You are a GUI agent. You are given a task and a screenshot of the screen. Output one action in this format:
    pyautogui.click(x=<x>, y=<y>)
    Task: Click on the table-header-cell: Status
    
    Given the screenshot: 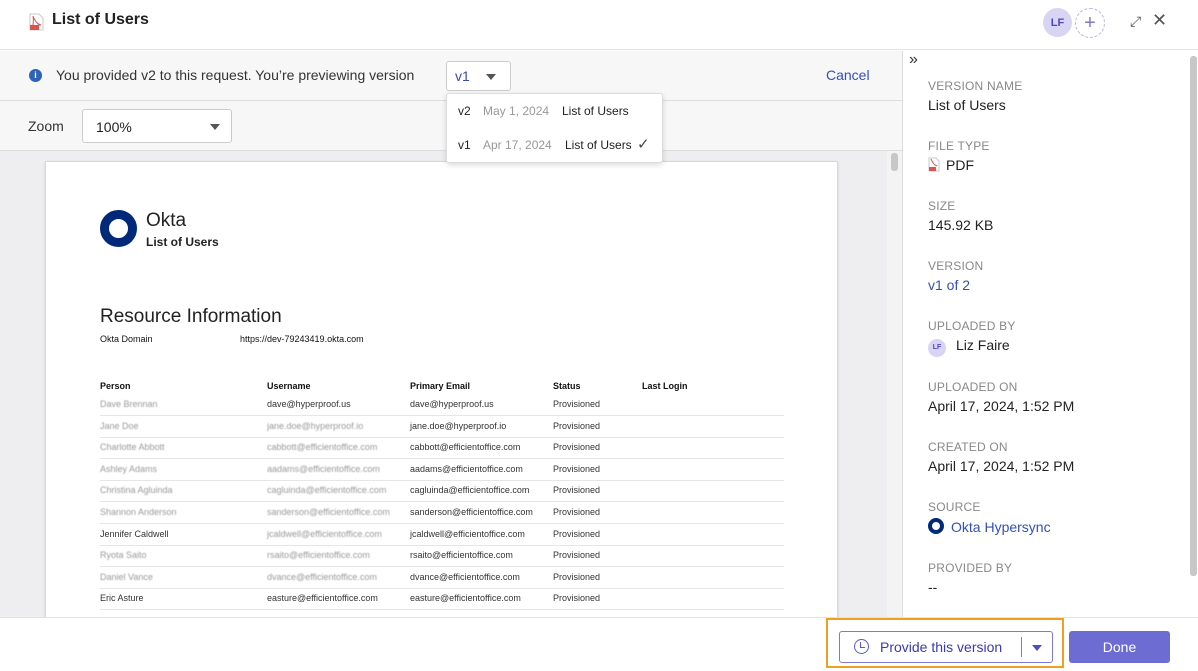 What is the action you would take?
    pyautogui.click(x=567, y=386)
    